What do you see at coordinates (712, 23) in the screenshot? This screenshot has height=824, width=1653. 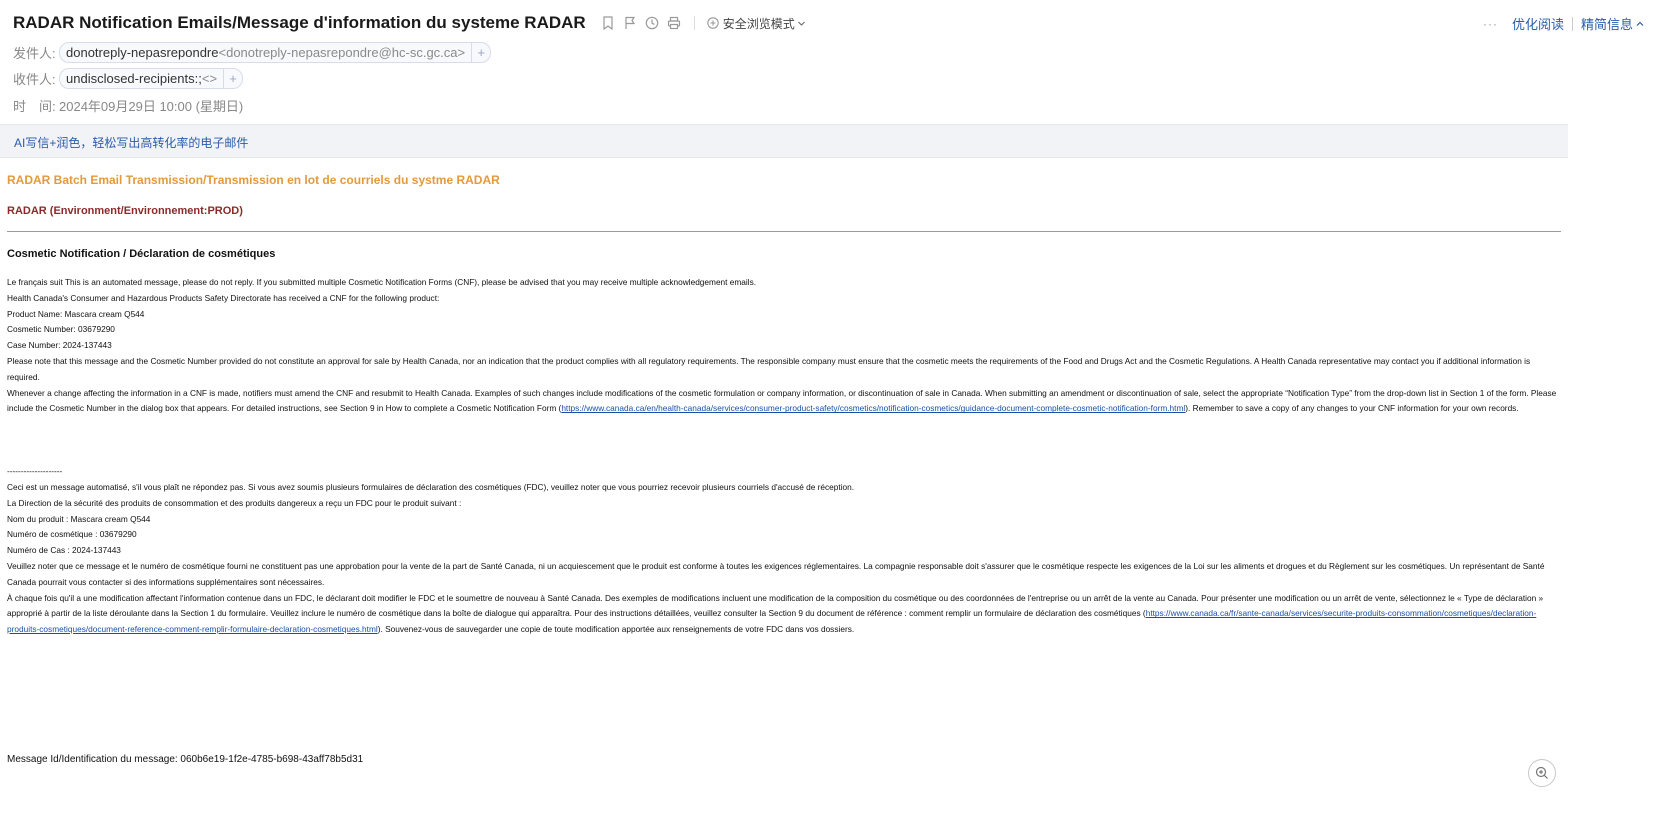 I see `shield-plus-icon` at bounding box center [712, 23].